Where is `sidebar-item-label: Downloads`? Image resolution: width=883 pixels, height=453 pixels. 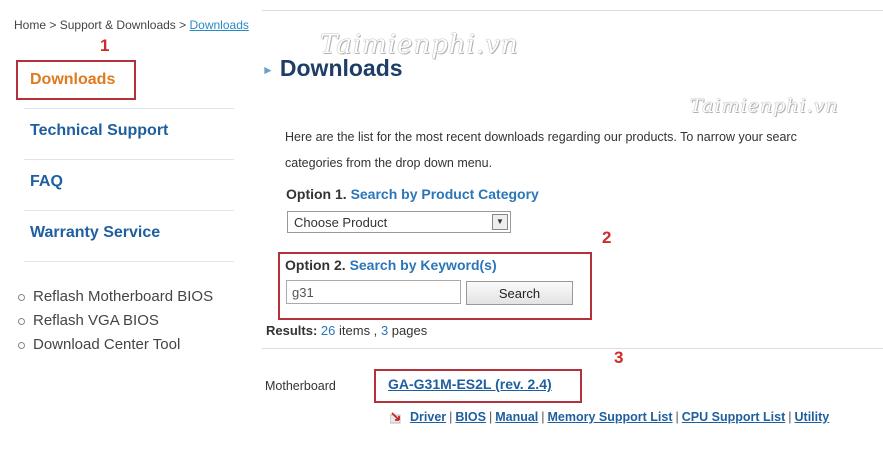 sidebar-item-label: Downloads is located at coordinates (73, 79).